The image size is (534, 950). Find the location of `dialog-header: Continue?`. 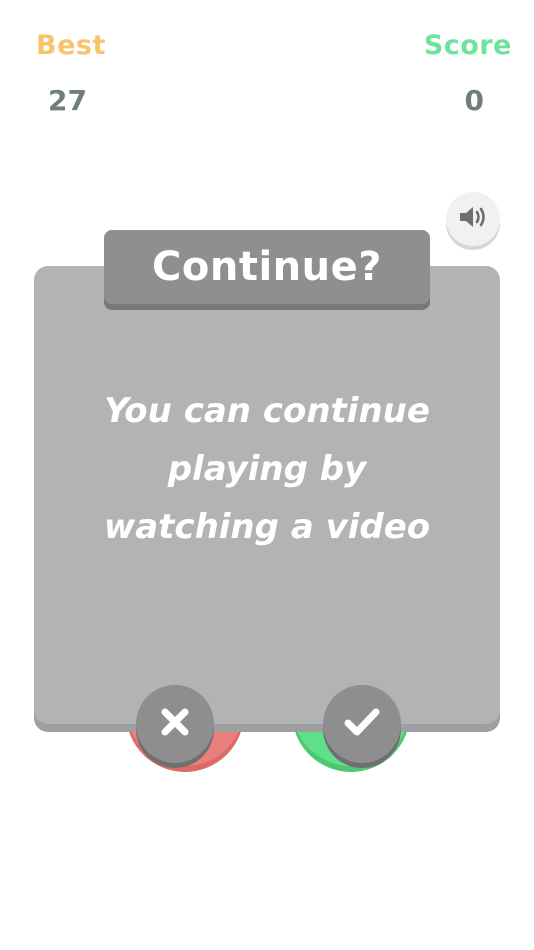

dialog-header: Continue? is located at coordinates (267, 267).